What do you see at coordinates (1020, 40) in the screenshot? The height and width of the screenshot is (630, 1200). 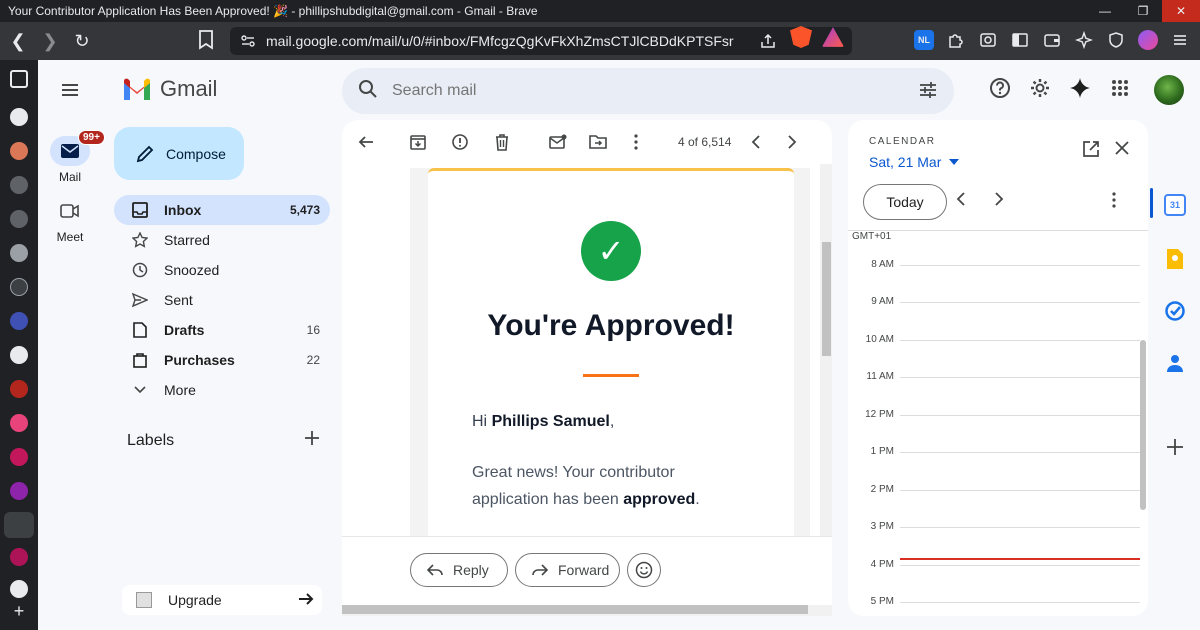 I see `sidebar-toggle-icon` at bounding box center [1020, 40].